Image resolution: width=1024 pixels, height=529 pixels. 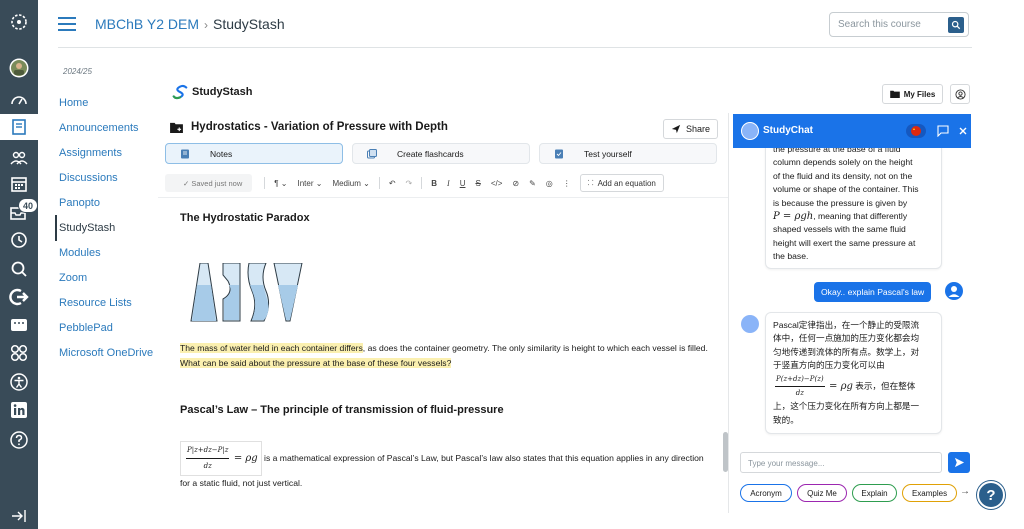 What do you see at coordinates (67, 24) in the screenshot?
I see `hamburger-menu-icon` at bounding box center [67, 24].